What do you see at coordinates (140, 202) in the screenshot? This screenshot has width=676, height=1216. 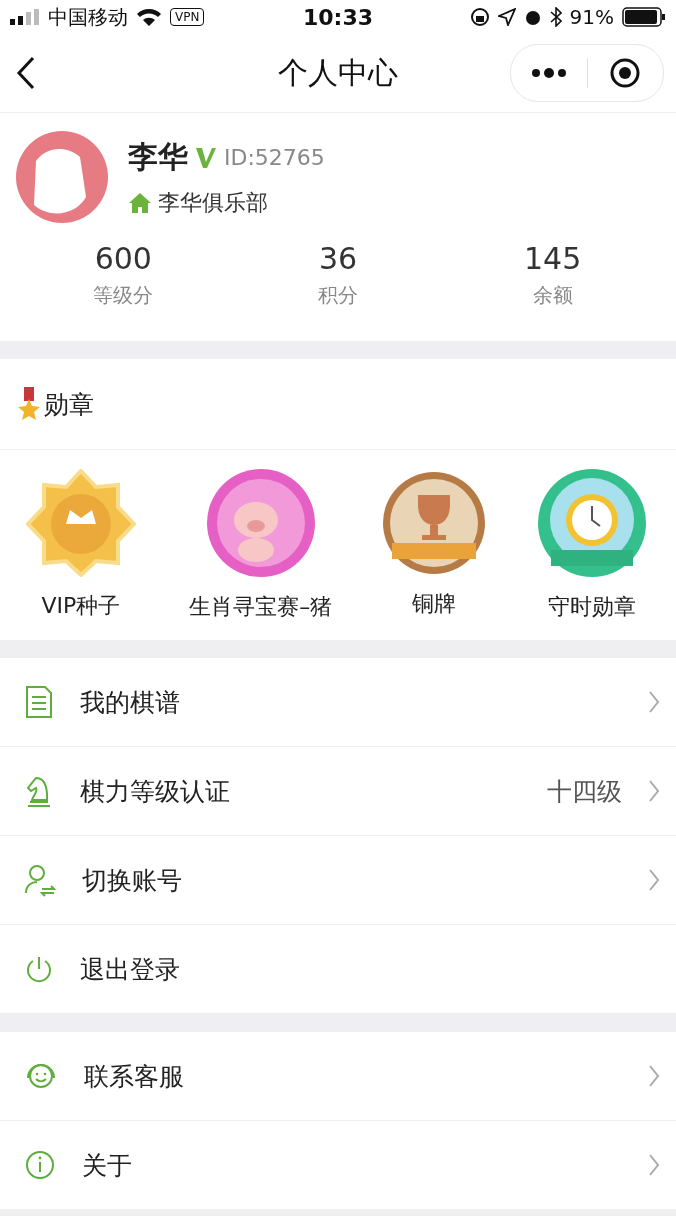 I see `home-icon` at bounding box center [140, 202].